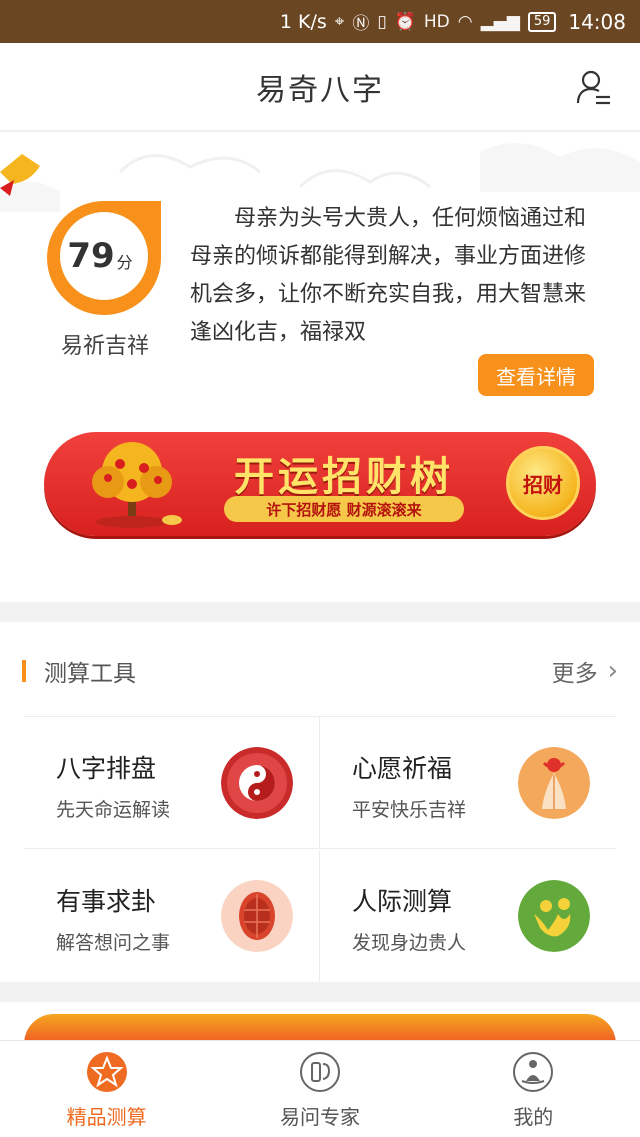  I want to click on tool-wish-blessing: 心愿祈福 平安快乐吉祥, so click(468, 783).